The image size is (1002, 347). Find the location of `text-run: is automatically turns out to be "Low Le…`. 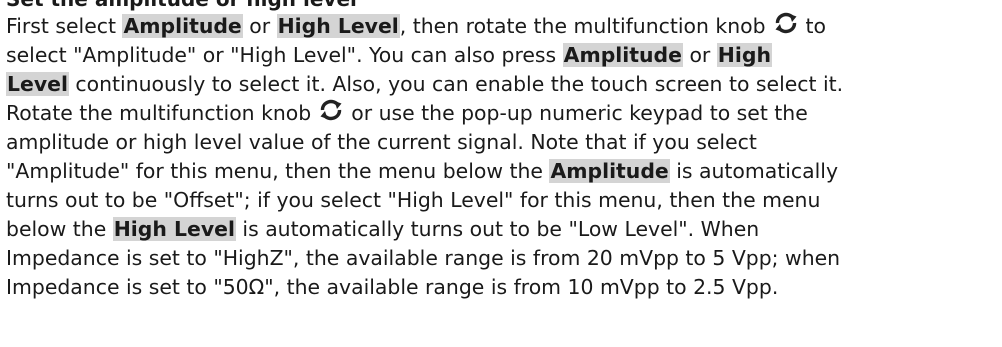

text-run: is automatically turns out to be "Low Le… is located at coordinates (497, 229).